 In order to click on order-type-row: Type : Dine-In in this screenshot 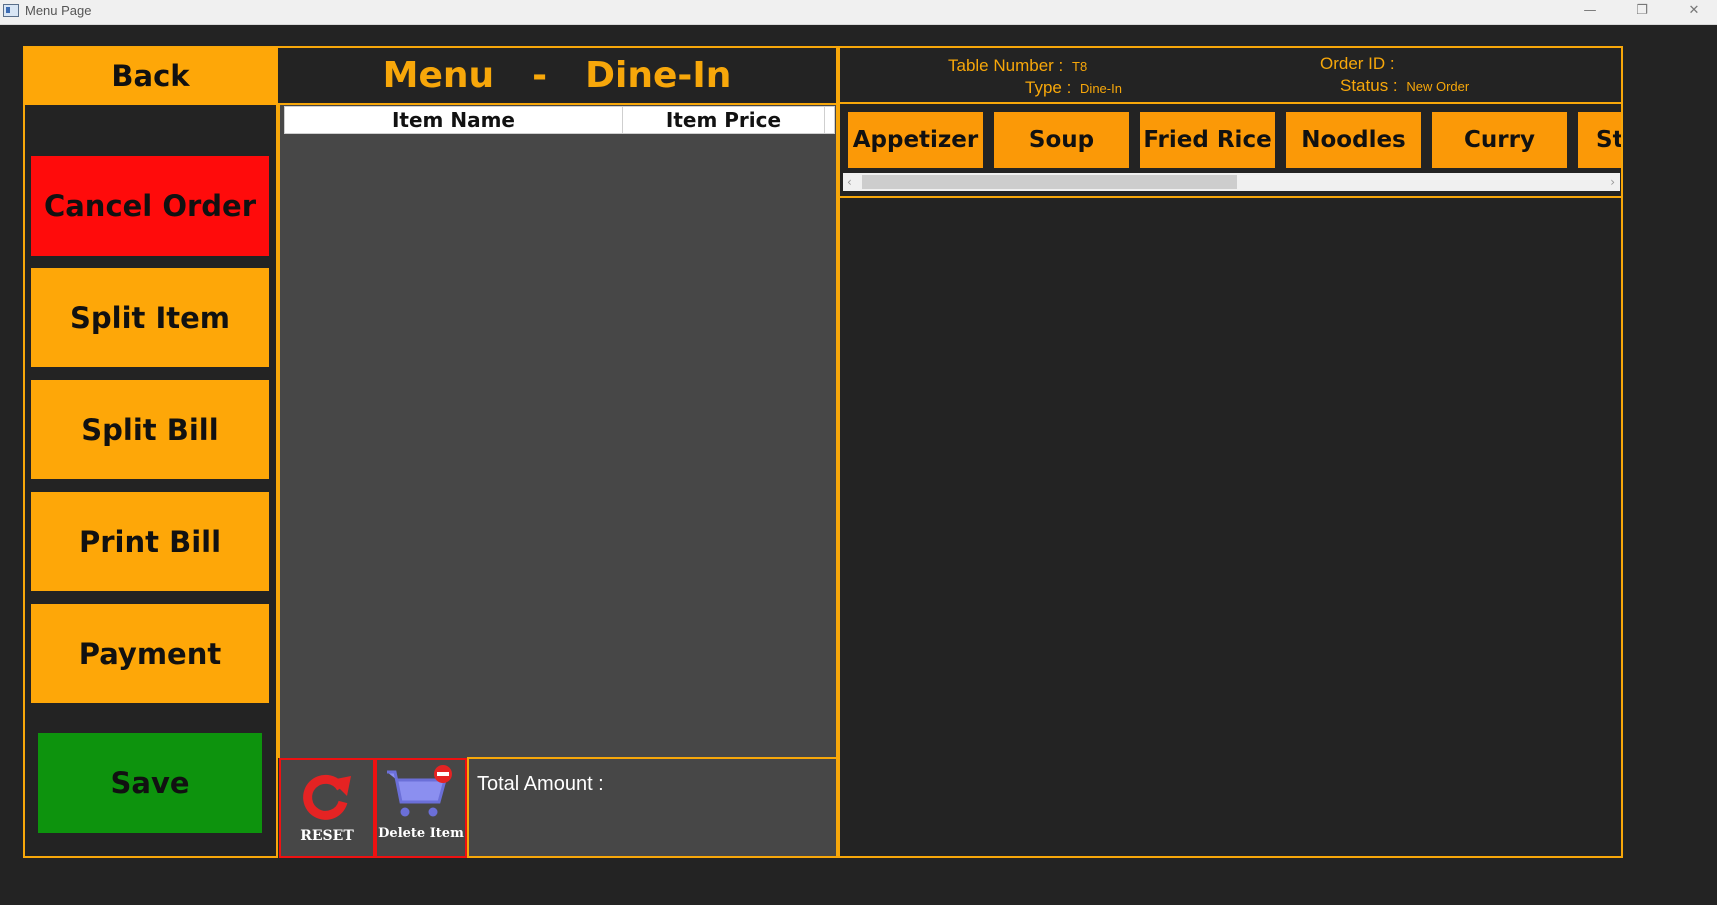, I will do `click(1073, 88)`.